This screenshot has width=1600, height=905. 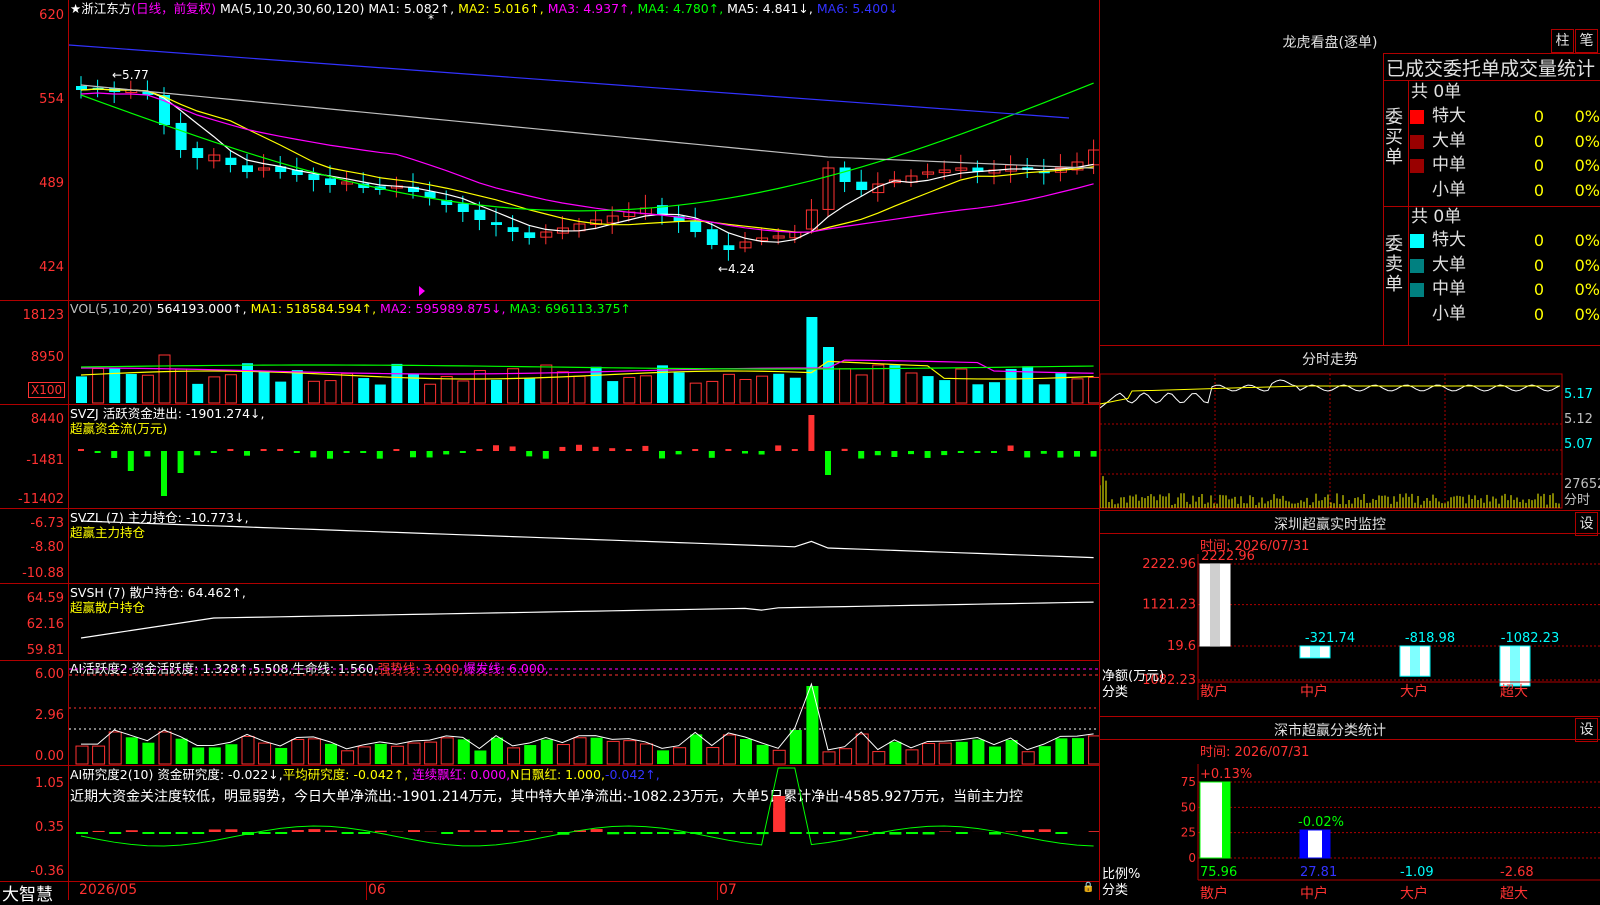 What do you see at coordinates (584, 546) in the screenshot?
I see `svzl-chart` at bounding box center [584, 546].